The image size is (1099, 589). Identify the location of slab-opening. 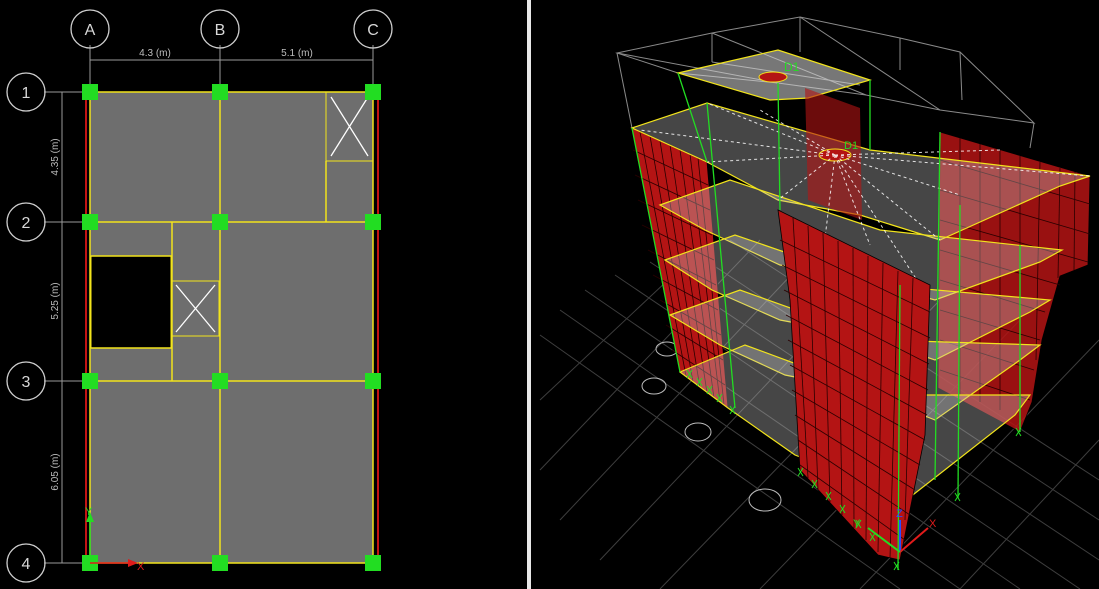
(131, 302).